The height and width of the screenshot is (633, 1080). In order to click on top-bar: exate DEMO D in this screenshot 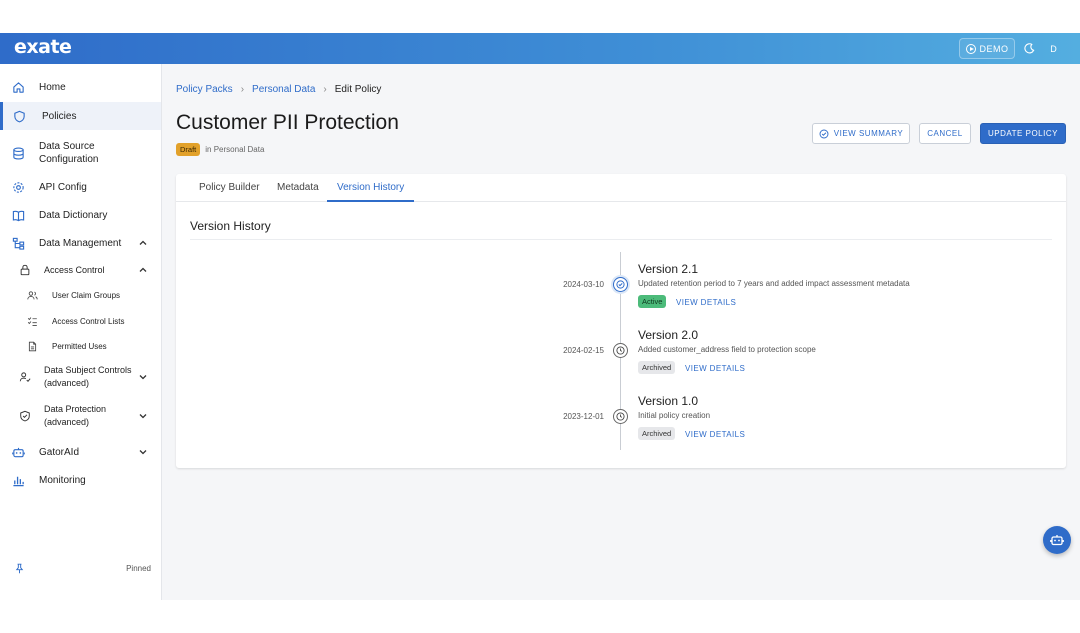, I will do `click(540, 48)`.